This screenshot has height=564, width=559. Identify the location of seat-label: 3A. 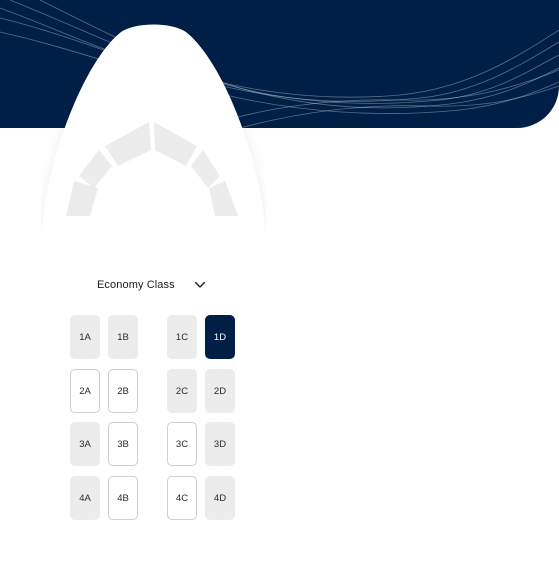
(85, 444).